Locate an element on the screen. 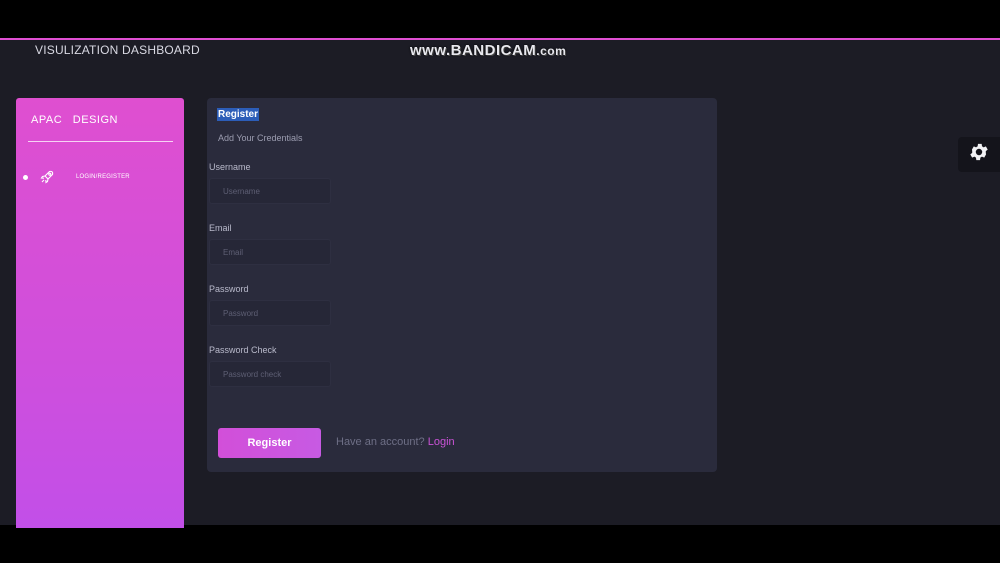  sidebar-item-login-register: LOGIN/REGISTER is located at coordinates (97, 177).